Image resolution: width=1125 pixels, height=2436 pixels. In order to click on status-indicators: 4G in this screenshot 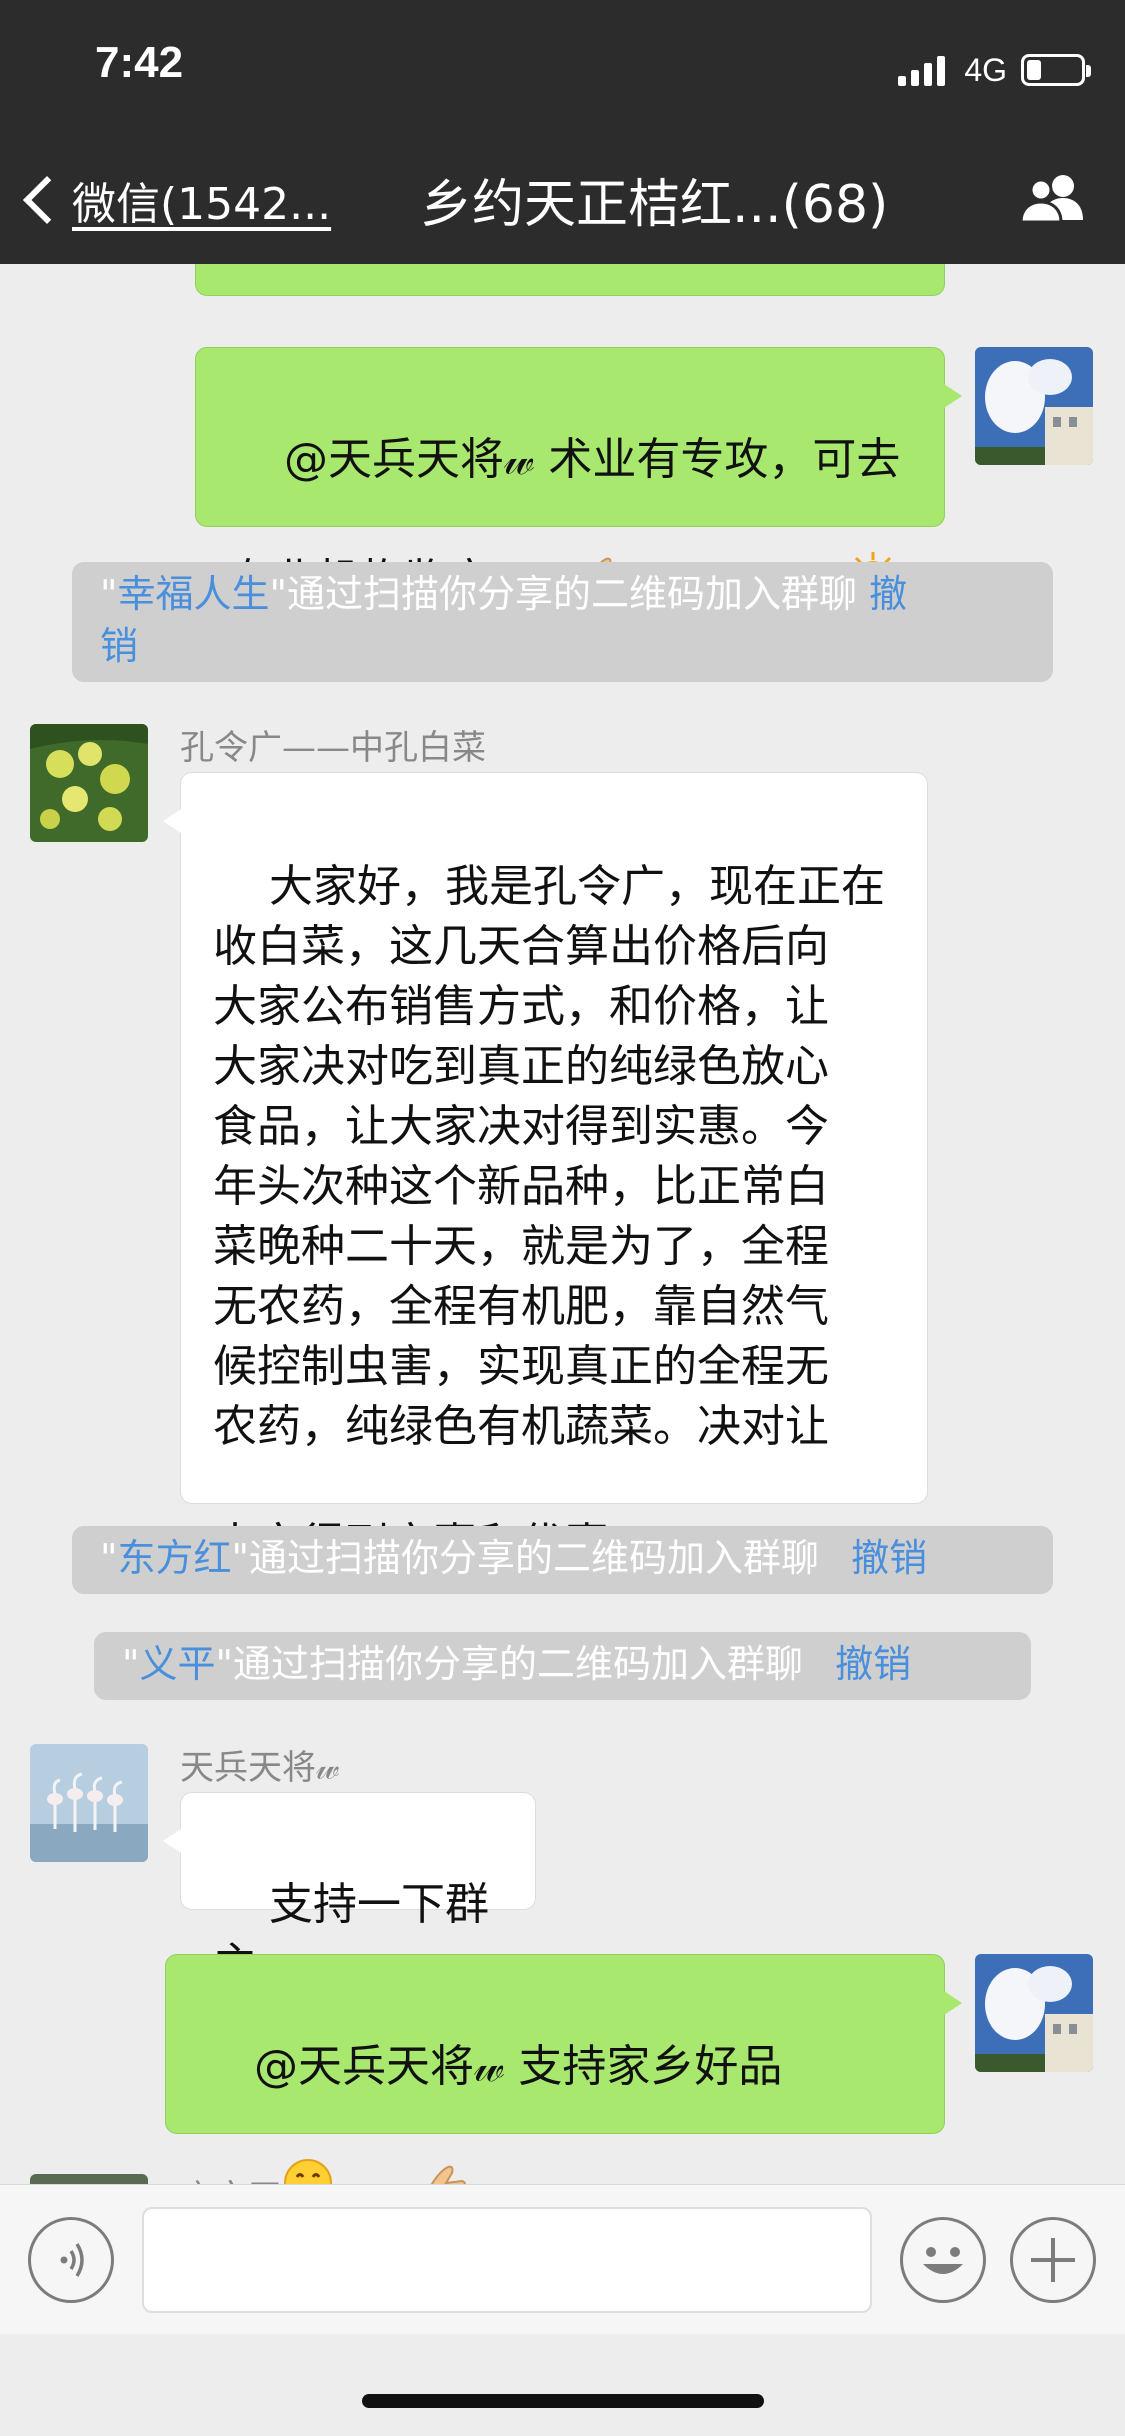, I will do `click(994, 70)`.